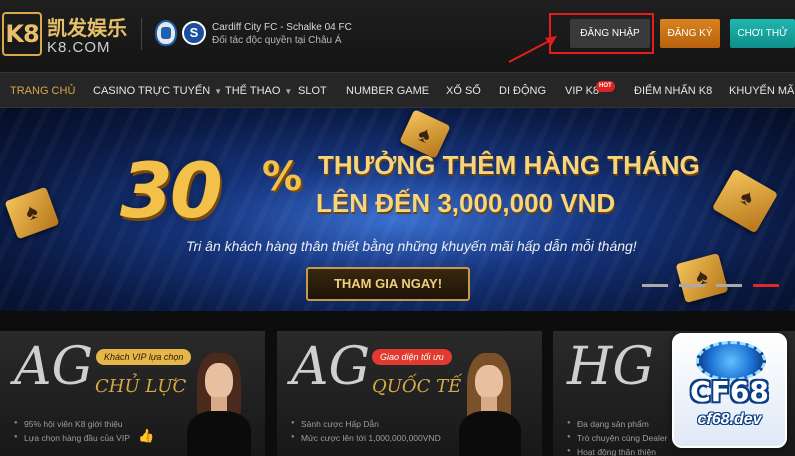 The height and width of the screenshot is (456, 795). I want to click on logo-chinese-text: 凯发娱乐, so click(87, 28).